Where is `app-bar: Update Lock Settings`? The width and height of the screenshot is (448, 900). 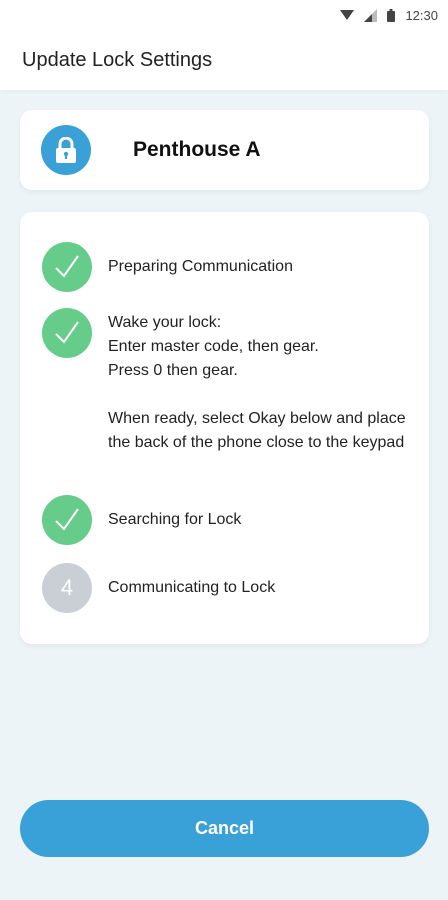 app-bar: Update Lock Settings is located at coordinates (224, 60).